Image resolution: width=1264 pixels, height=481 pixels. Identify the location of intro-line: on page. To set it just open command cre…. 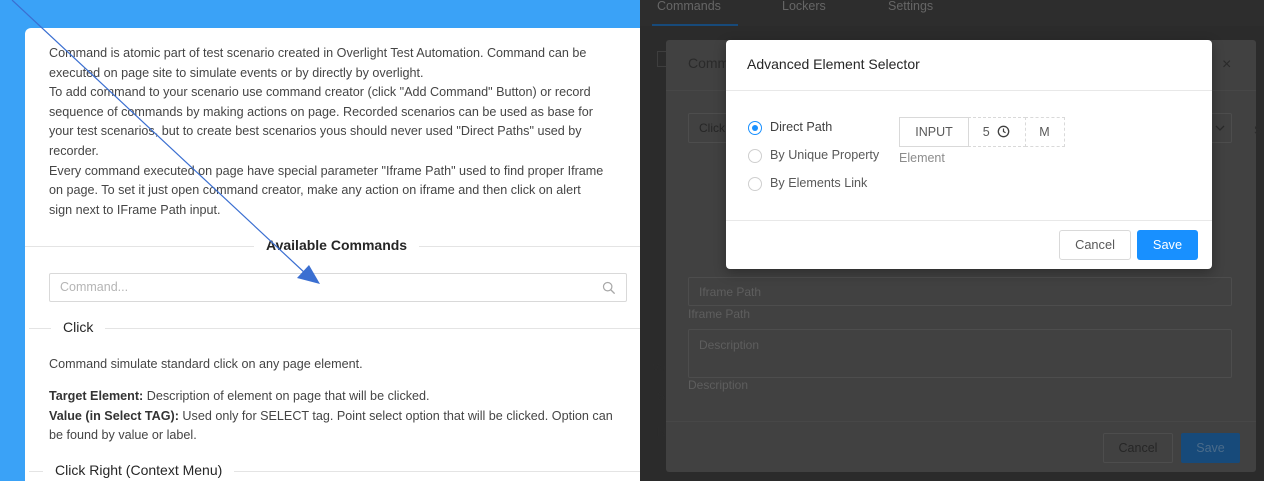
(315, 190).